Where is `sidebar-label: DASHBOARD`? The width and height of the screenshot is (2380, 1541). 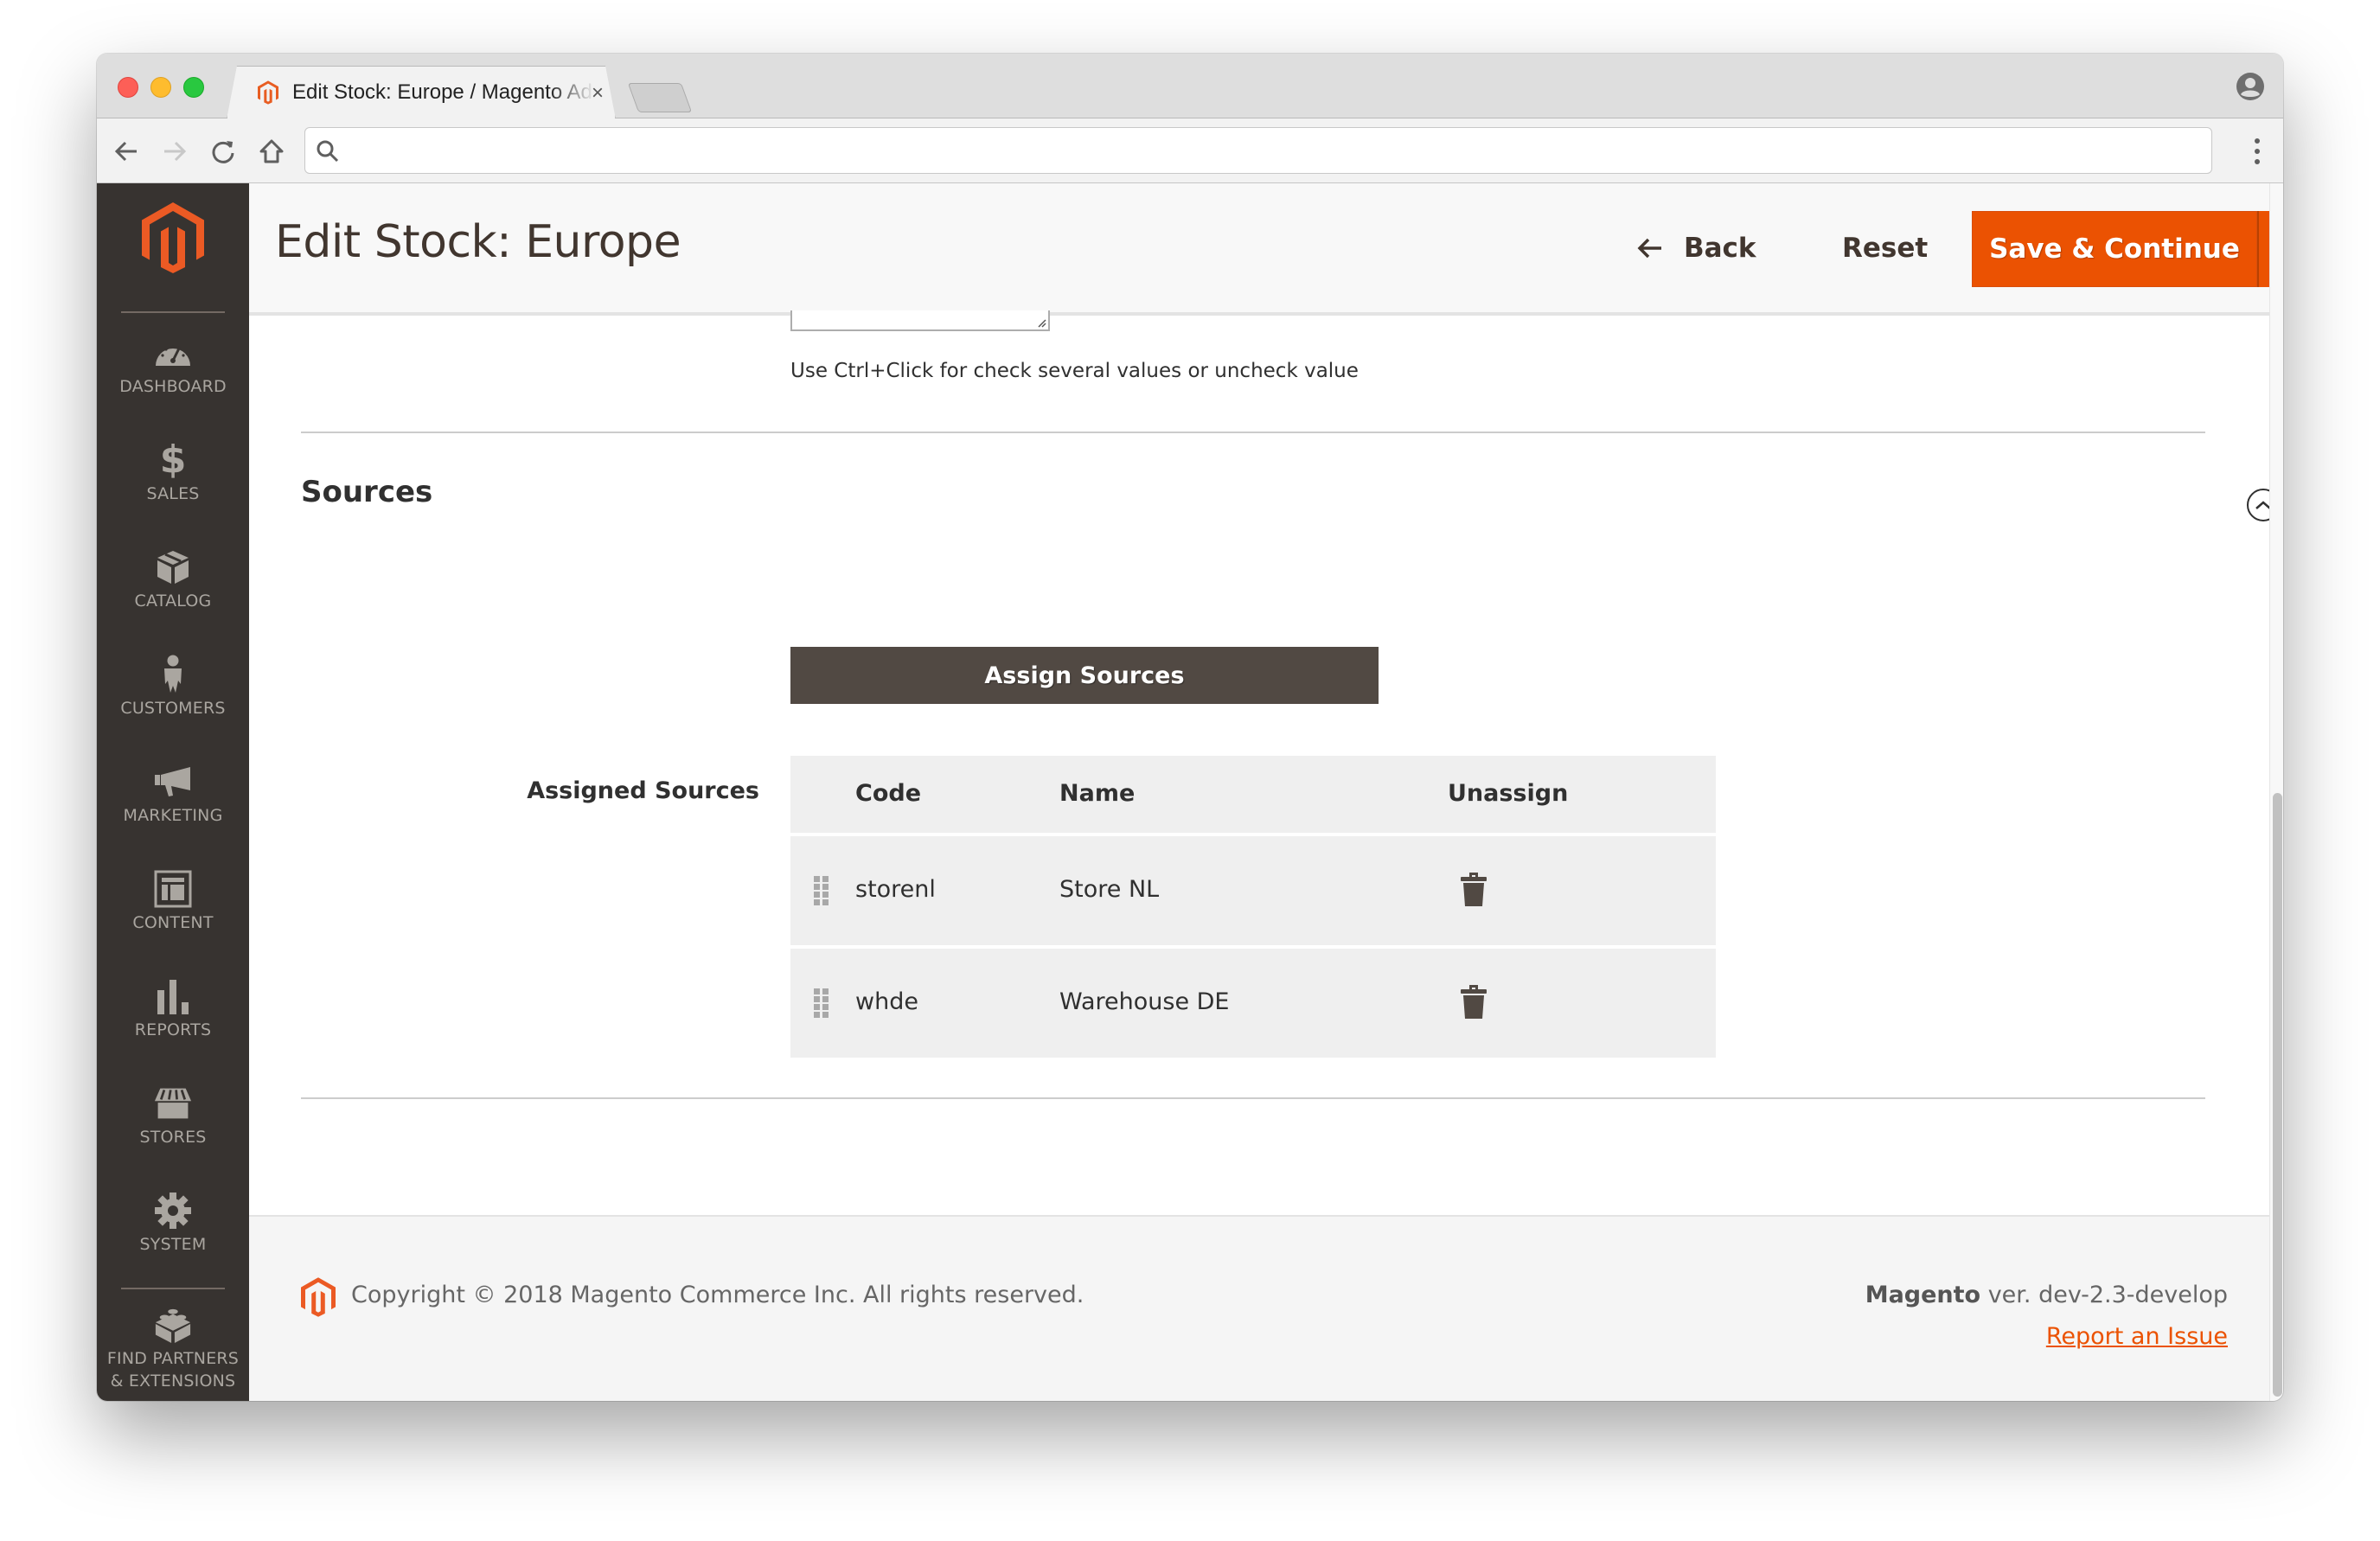 sidebar-label: DASHBOARD is located at coordinates (173, 386).